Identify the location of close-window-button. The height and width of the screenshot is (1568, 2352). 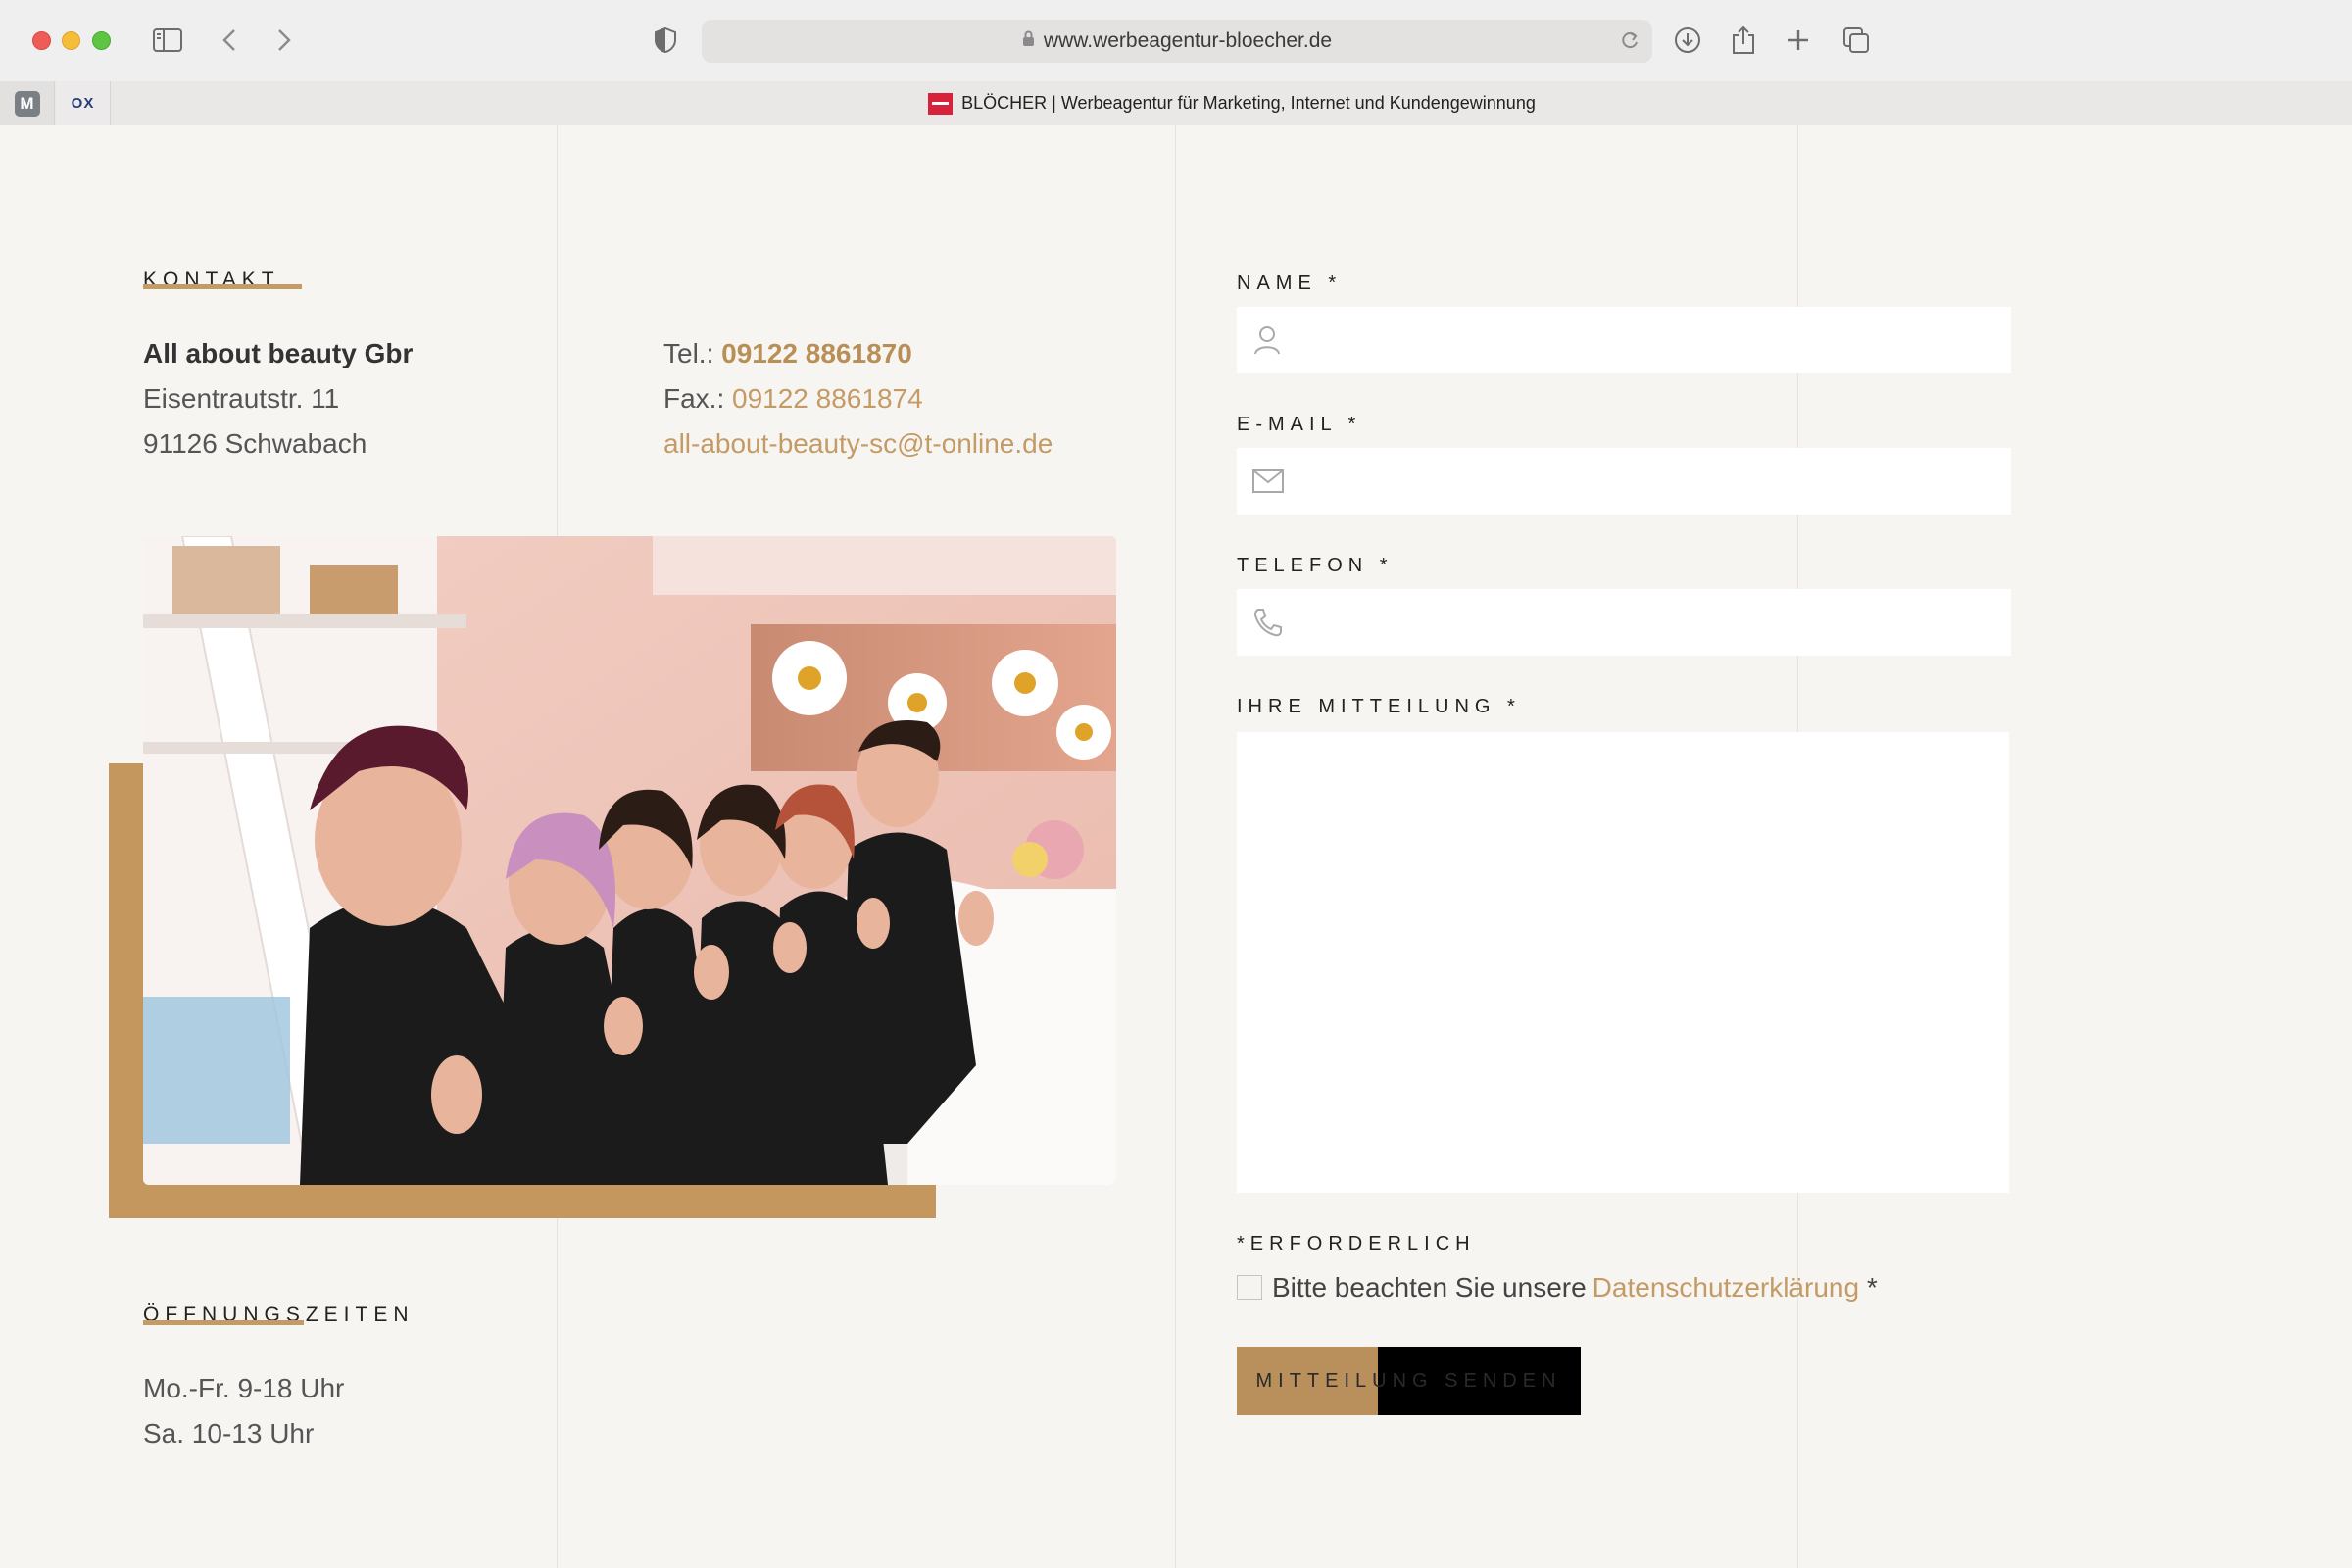
(41, 40).